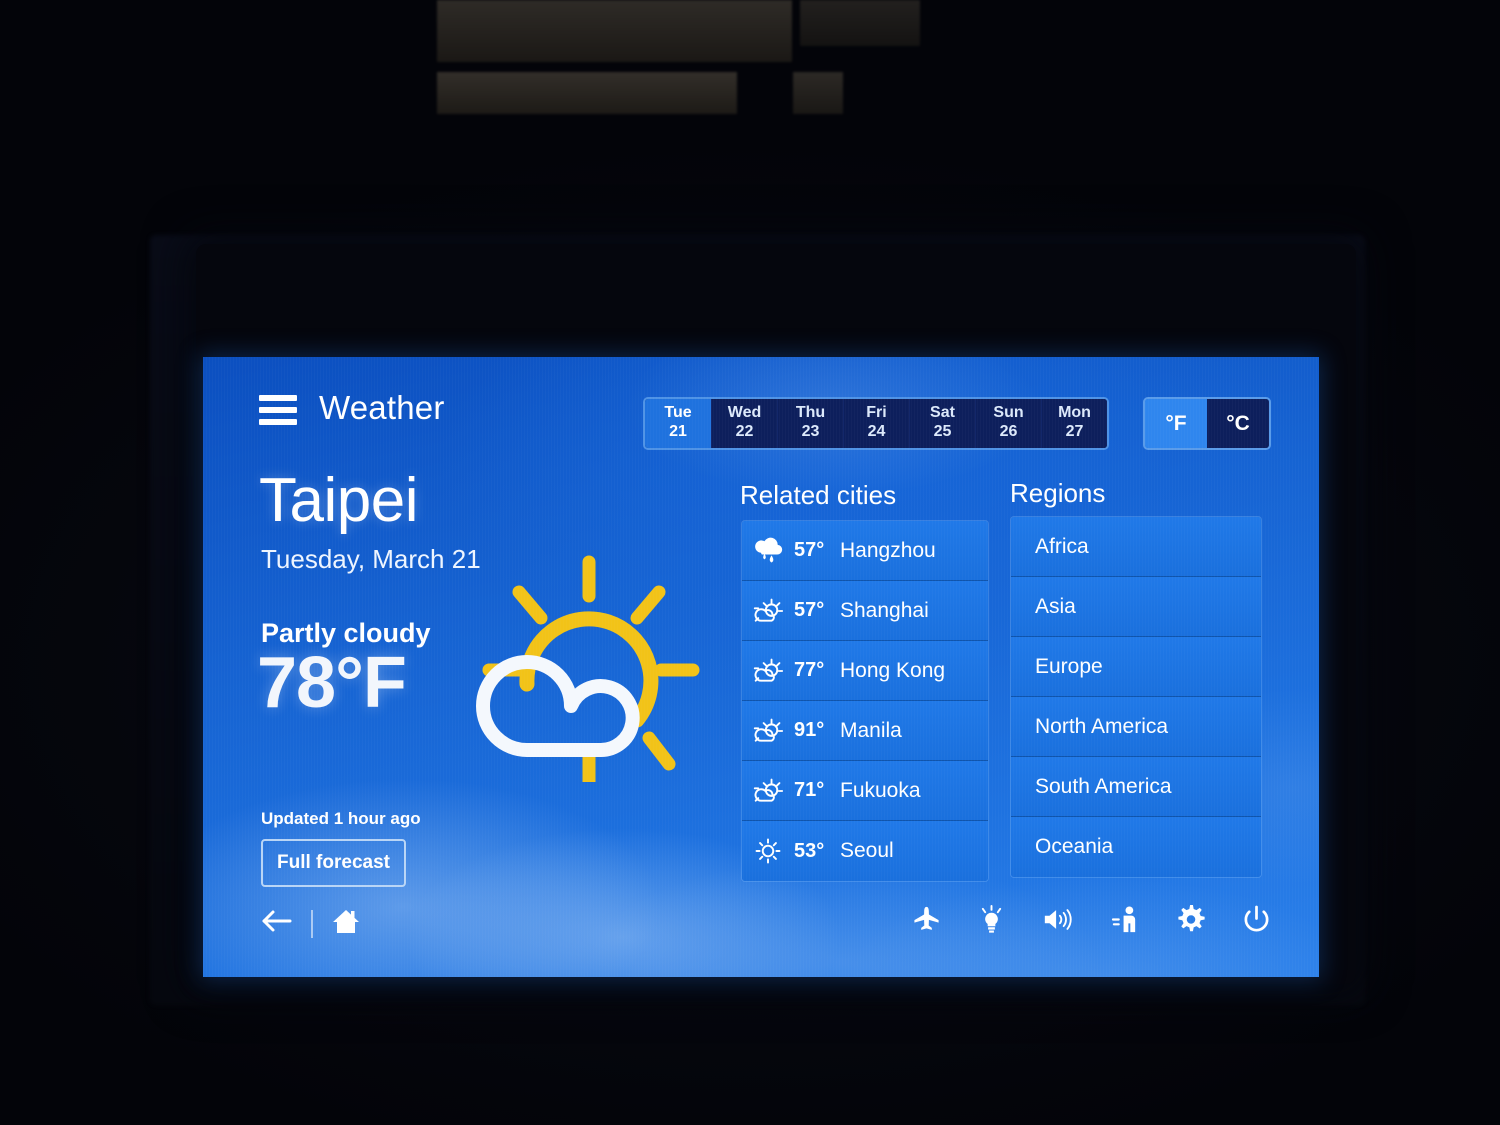 The height and width of the screenshot is (1125, 1500). I want to click on day-tab-mon: Mon 27, so click(1074, 423).